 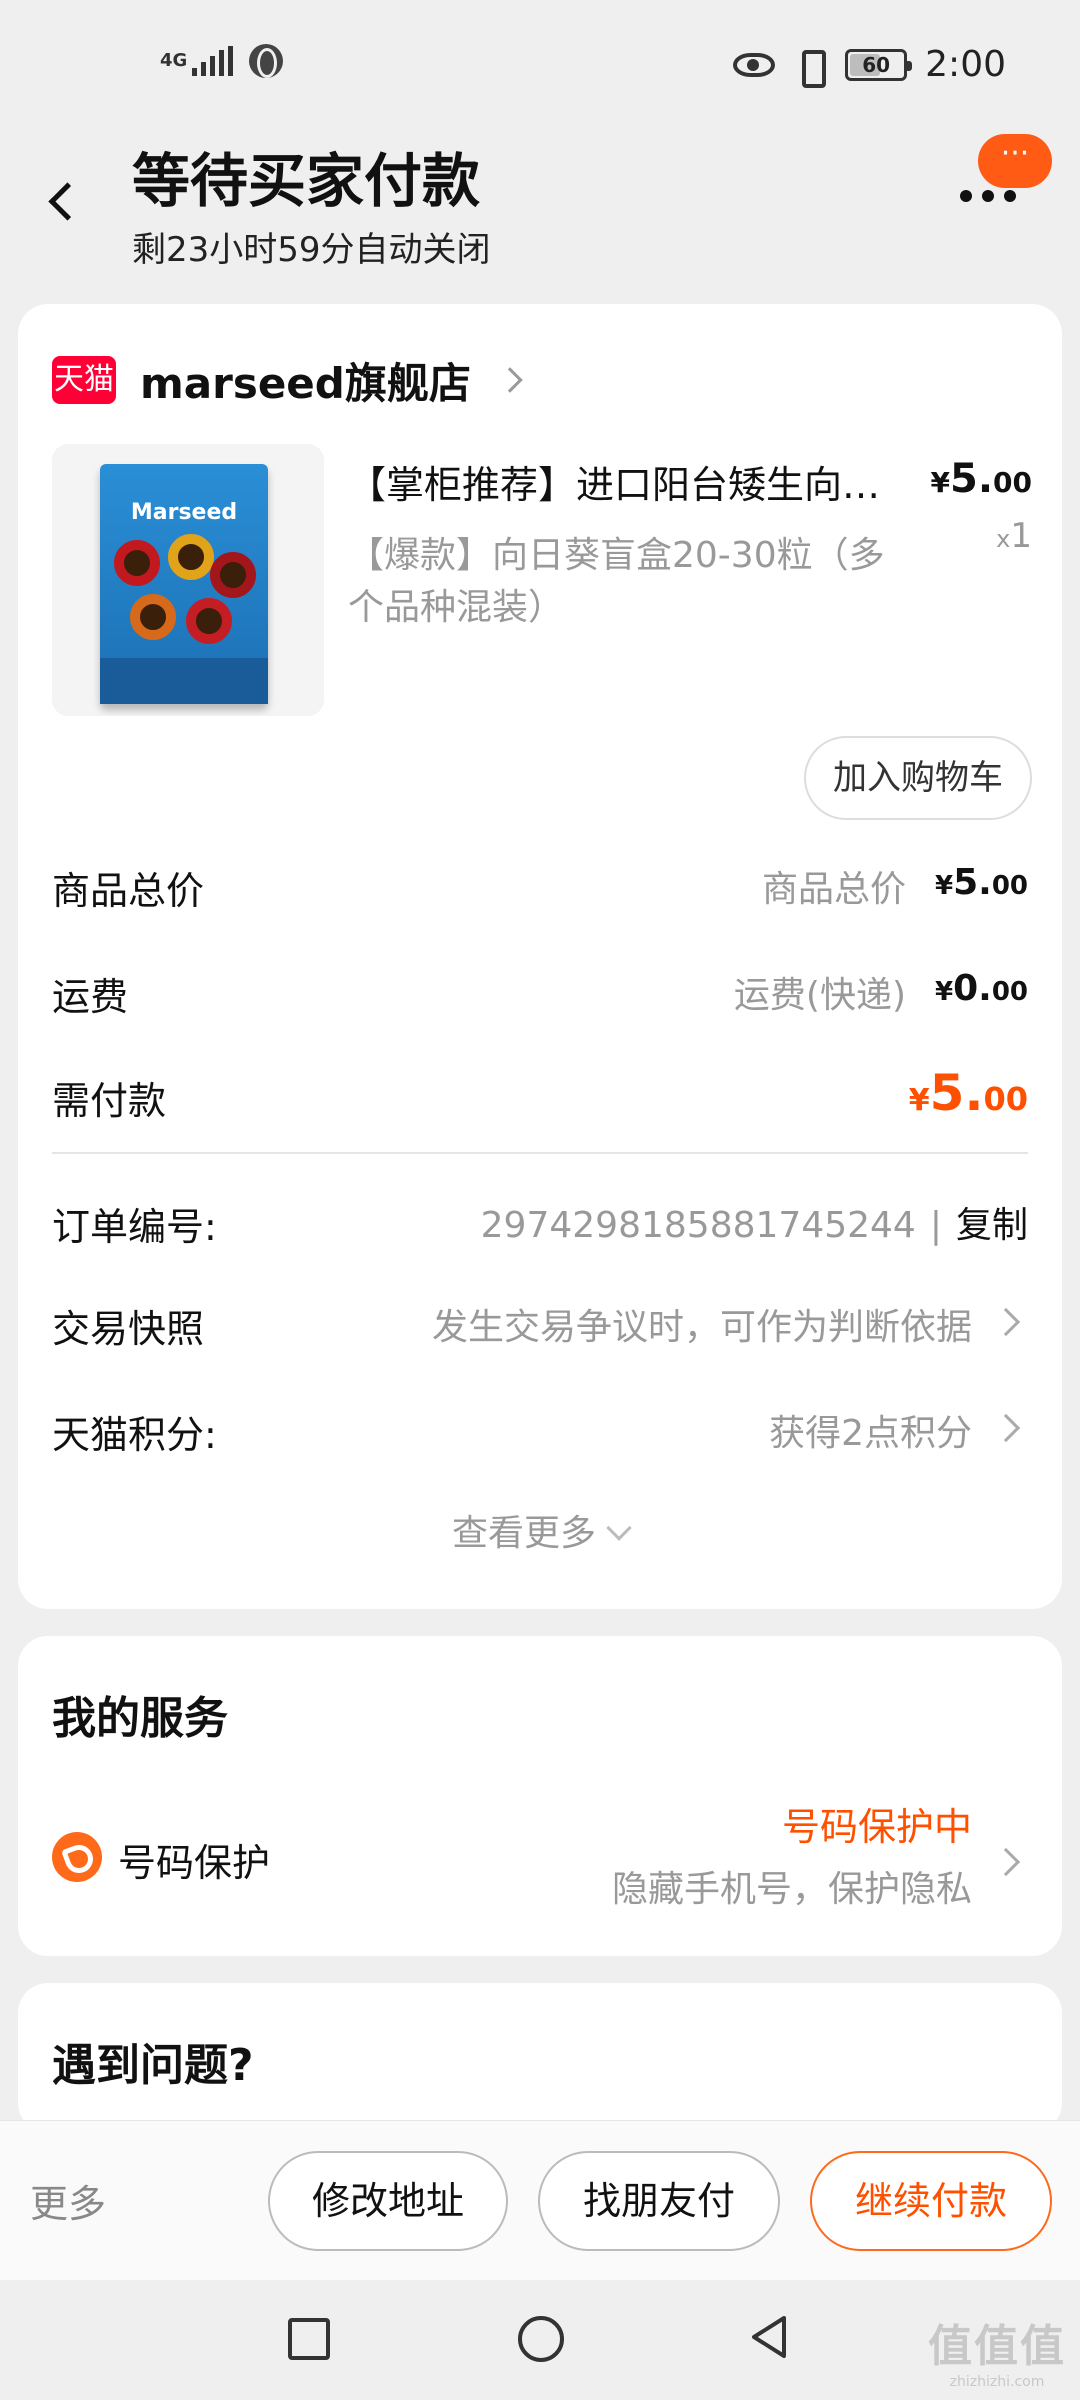 I want to click on friend-pay-button: 找朋友付, so click(x=659, y=2201).